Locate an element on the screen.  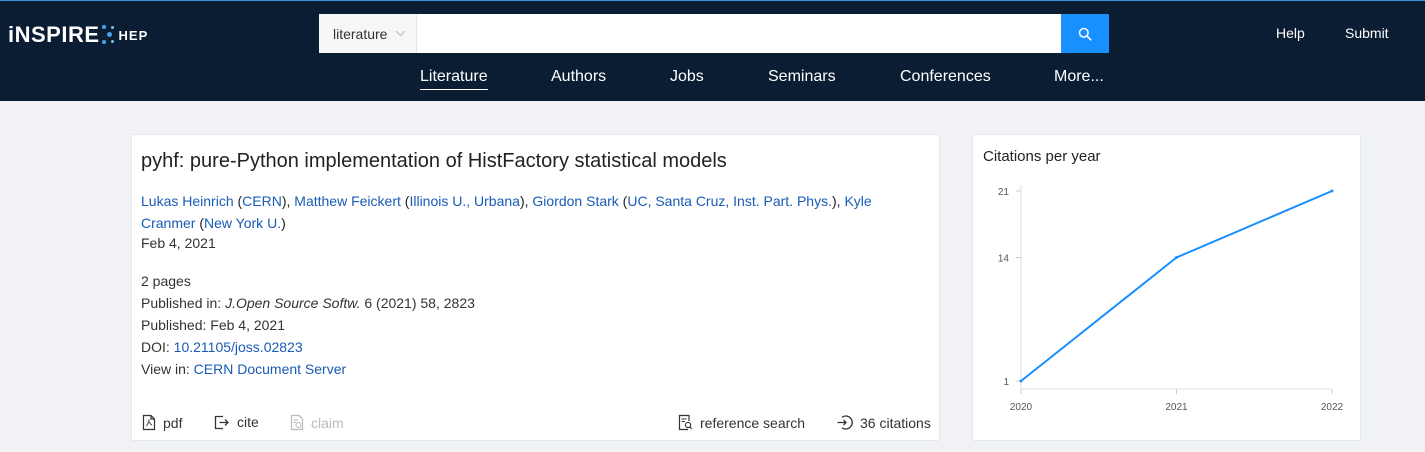
journal-name: J.Open Source Softw. is located at coordinates (293, 303).